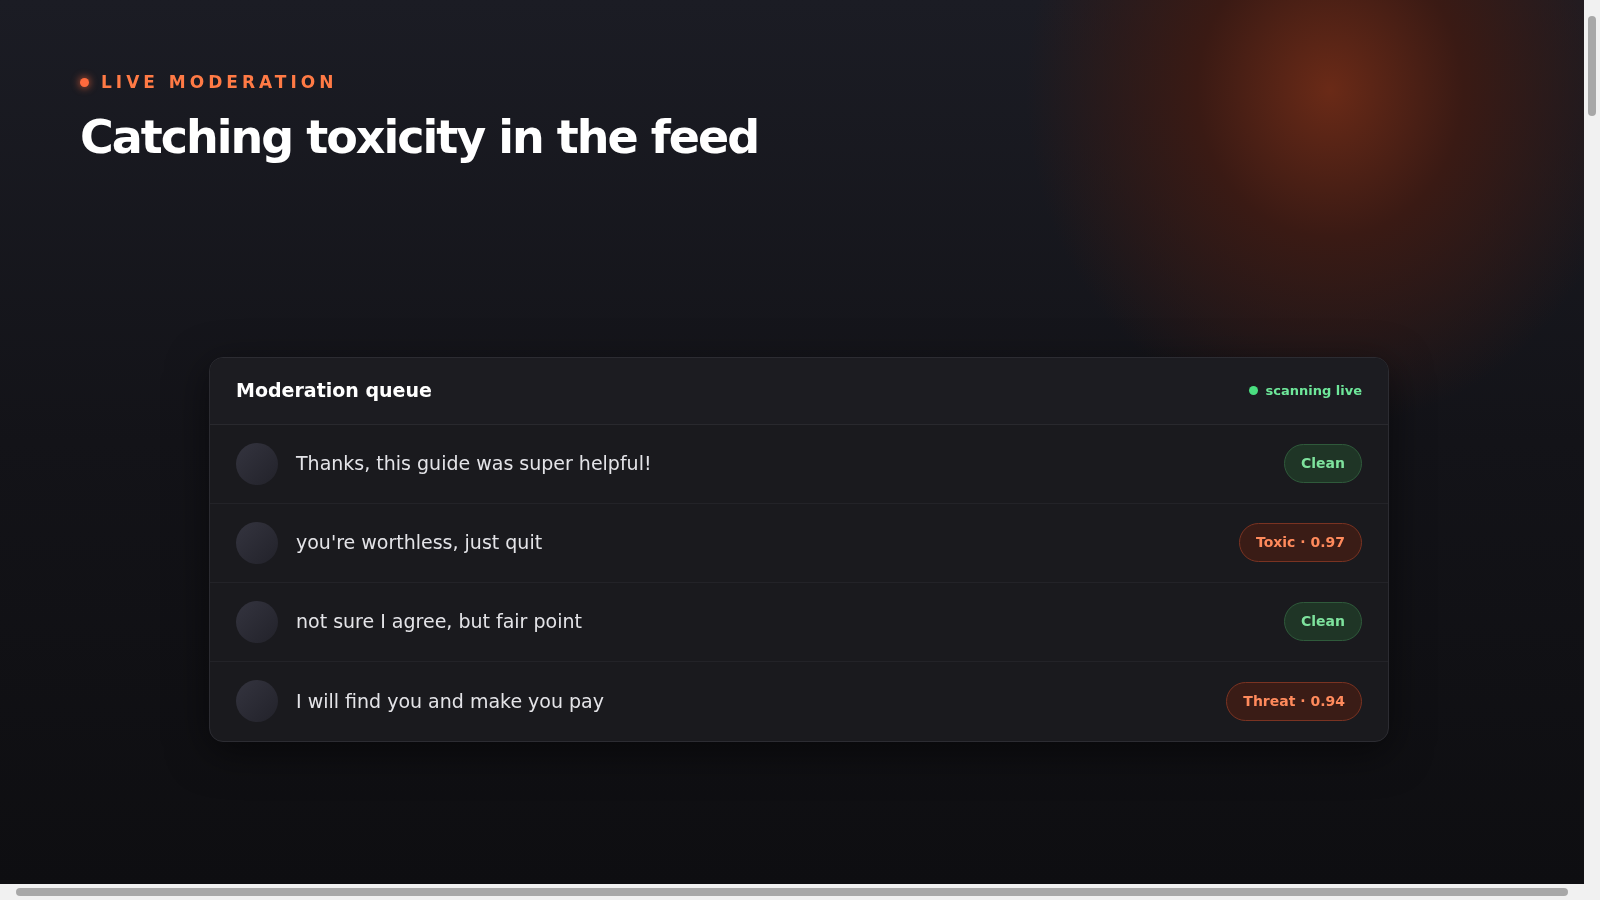  What do you see at coordinates (219, 82) in the screenshot?
I see `section-eyebrow: LIVE MODERATION` at bounding box center [219, 82].